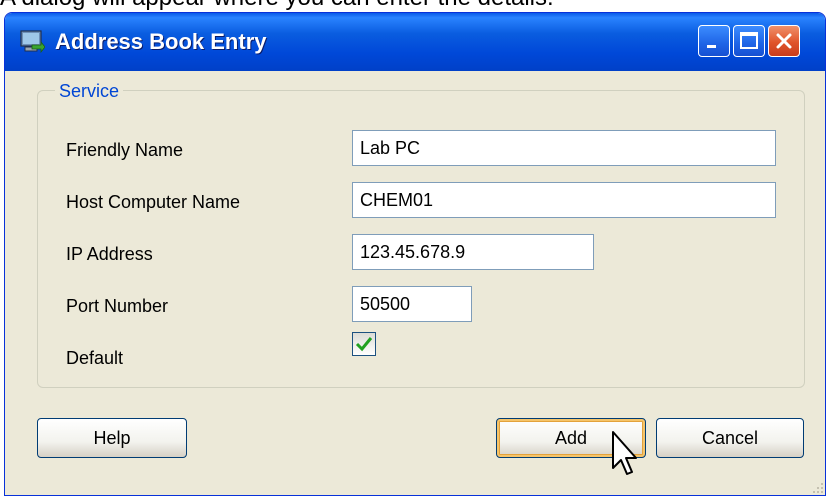  What do you see at coordinates (730, 438) in the screenshot?
I see `cancel-button: Cancel` at bounding box center [730, 438].